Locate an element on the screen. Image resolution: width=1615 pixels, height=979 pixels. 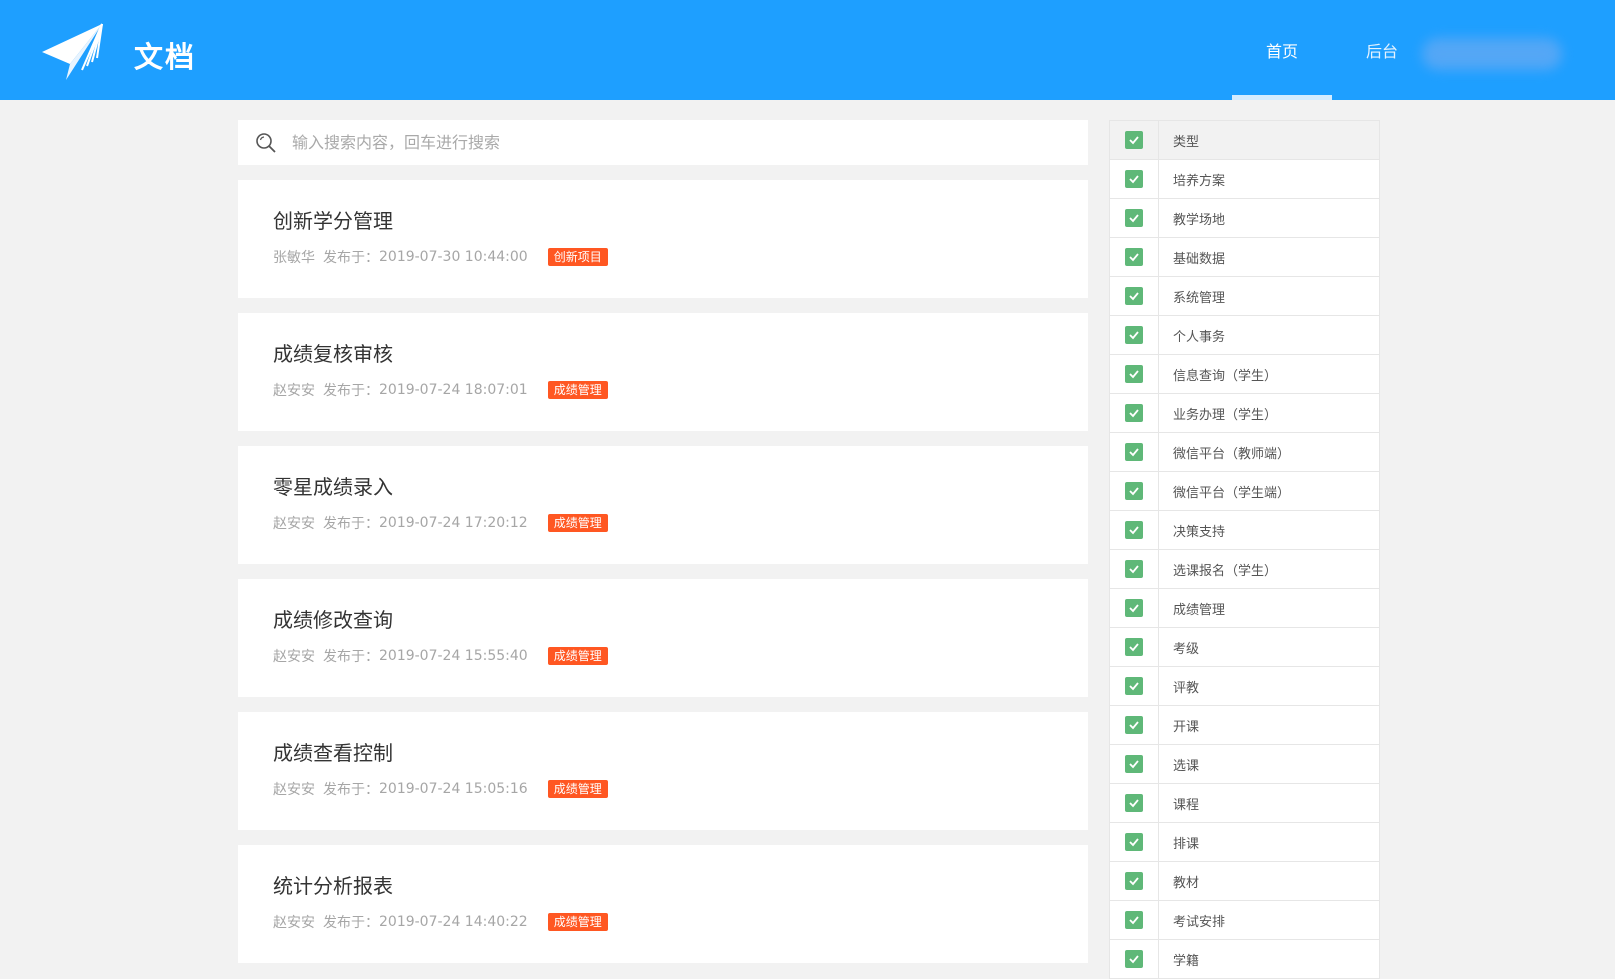
doc-card: 统计分析报表 赵安安 发布于： 2019-07-24 14:40:22 成绩管理 is located at coordinates (663, 904).